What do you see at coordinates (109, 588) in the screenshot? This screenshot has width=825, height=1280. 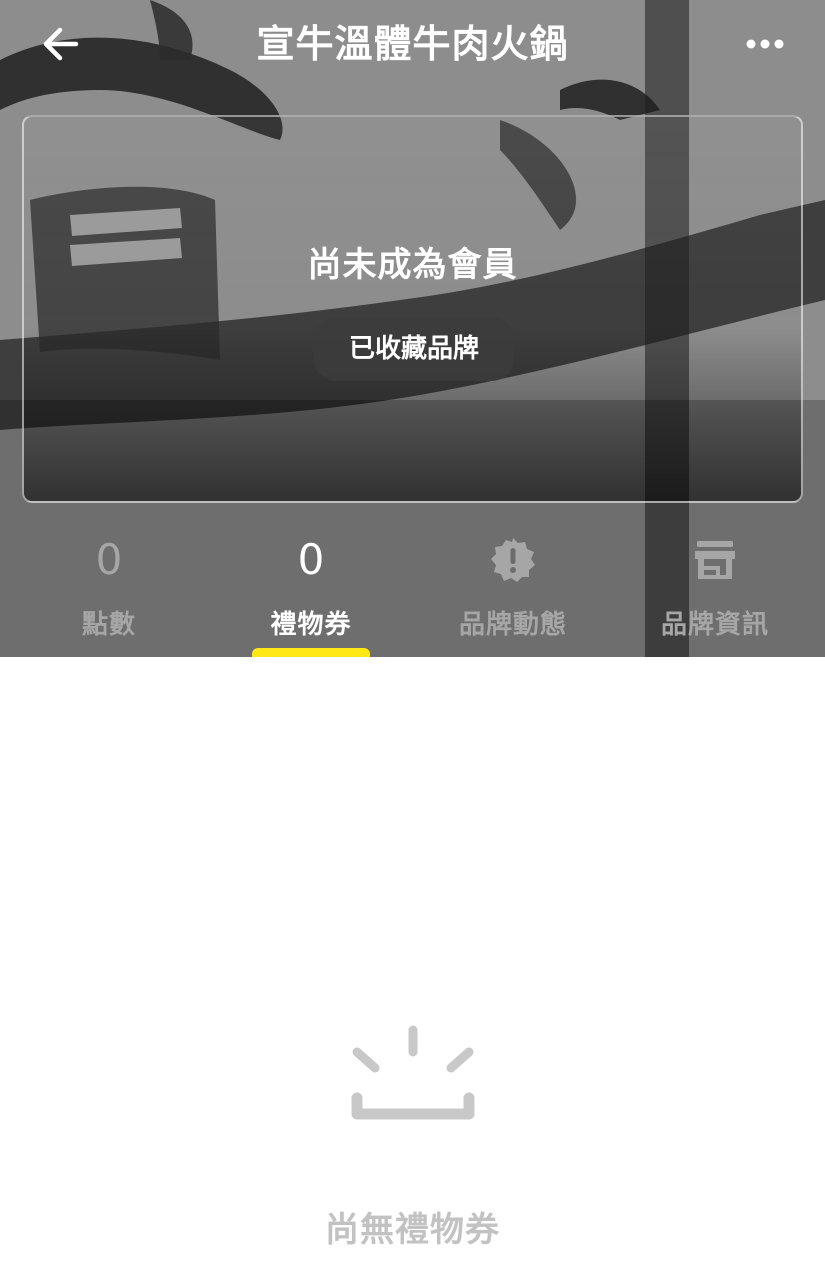 I see `tab-points: 0 點數` at bounding box center [109, 588].